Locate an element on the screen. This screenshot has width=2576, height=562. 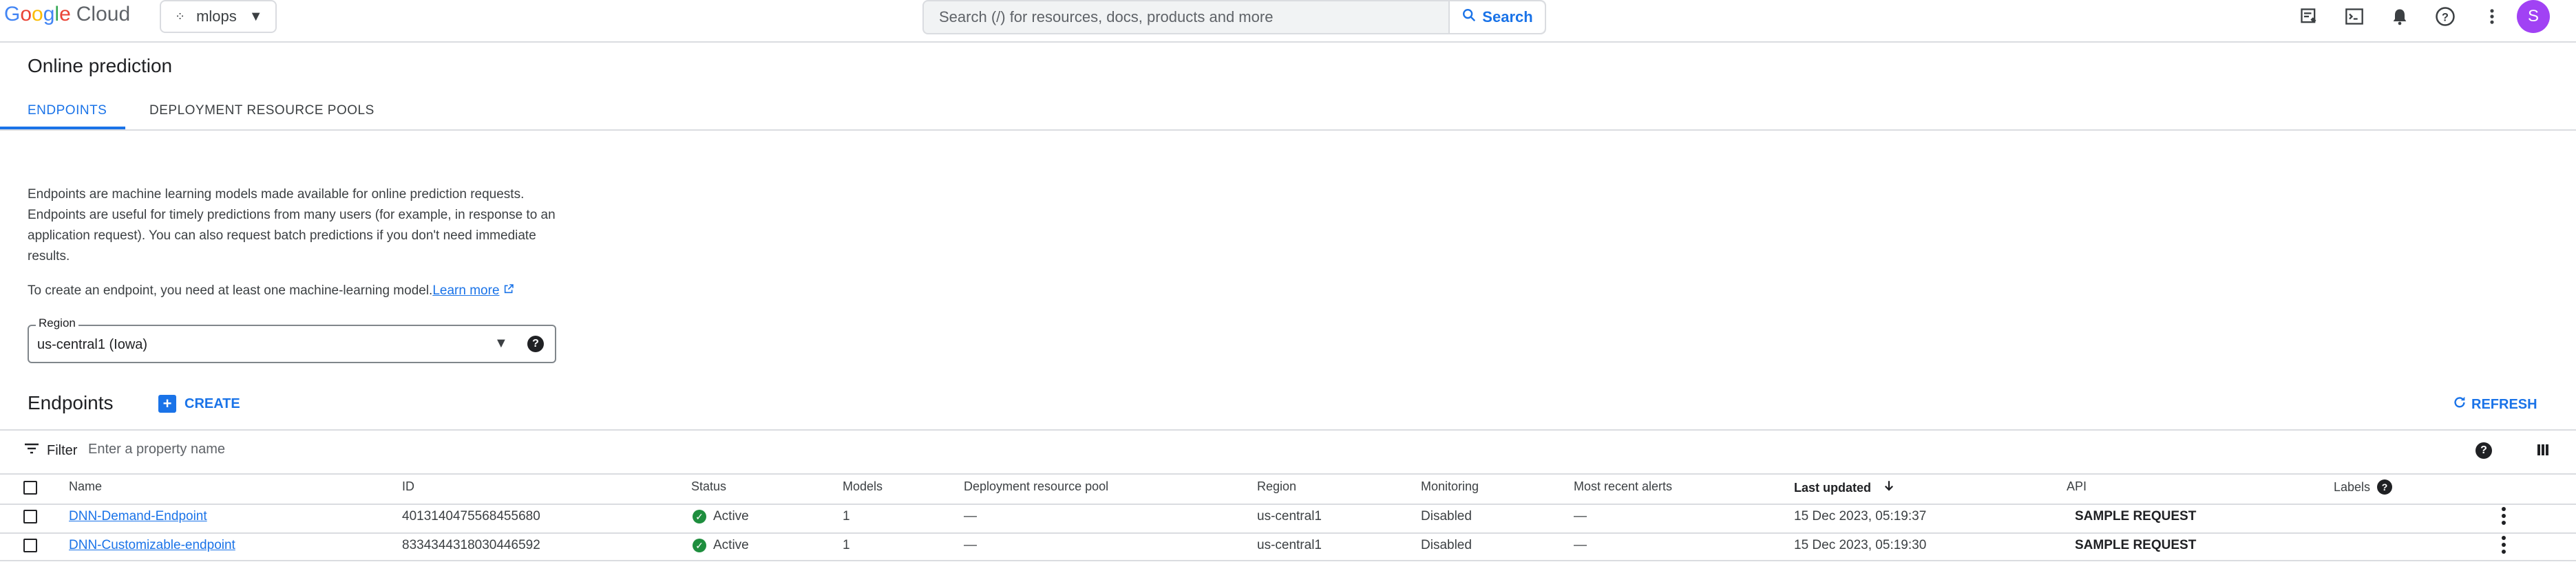
plus-icon: + is located at coordinates (167, 404).